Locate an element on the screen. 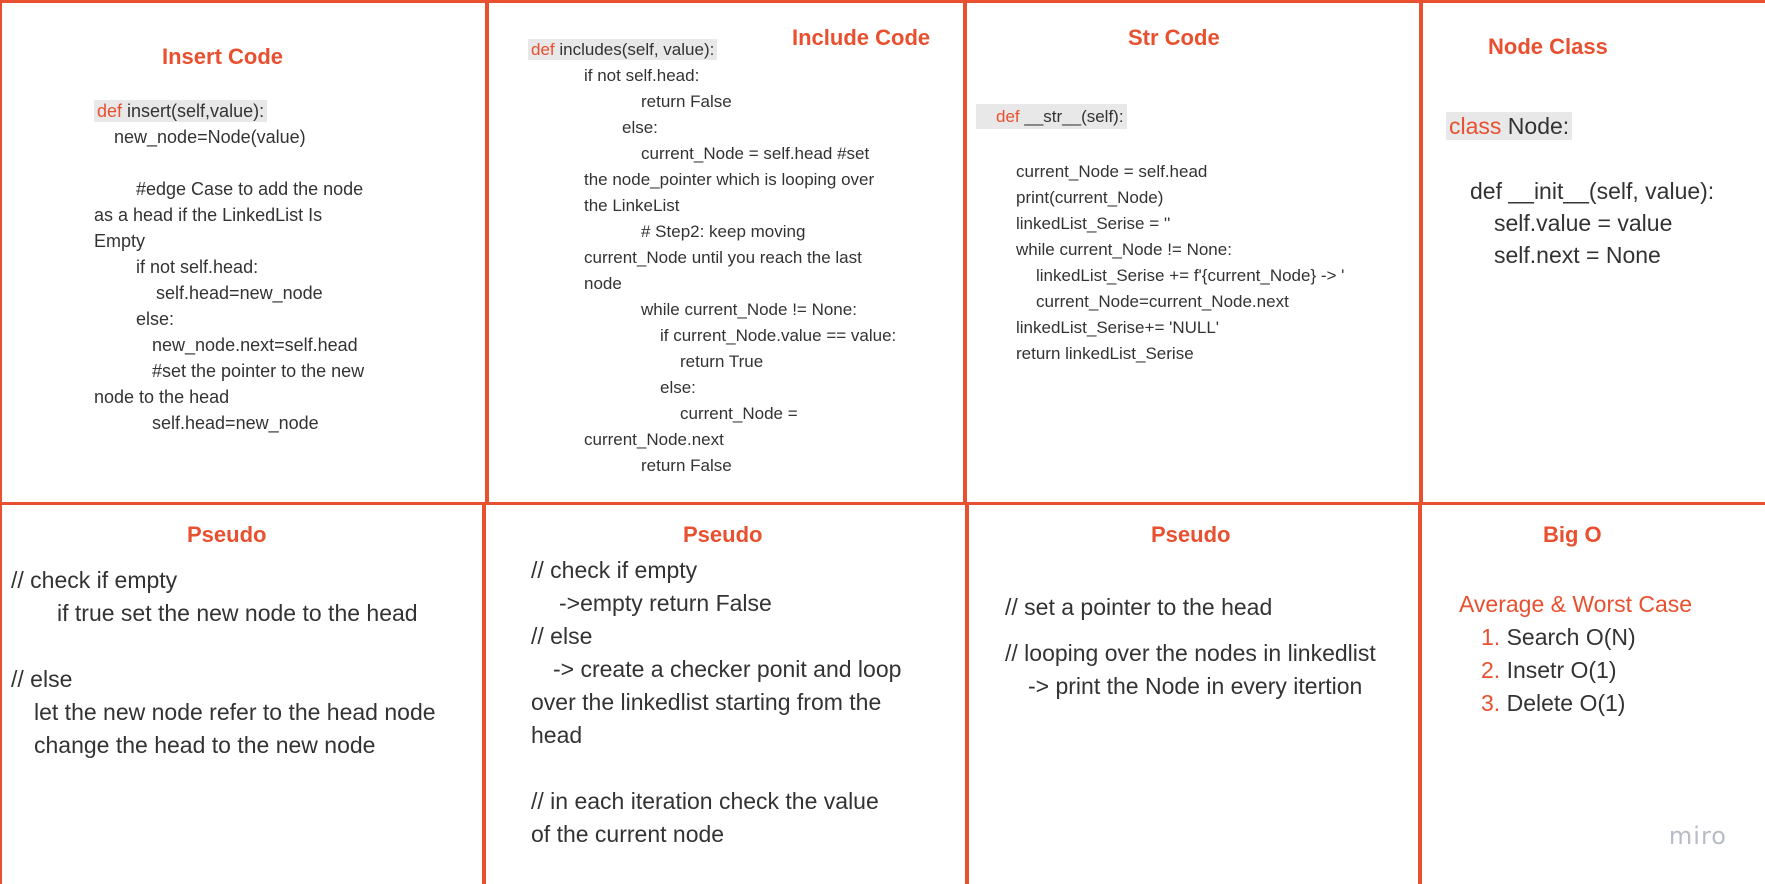  list-number: 3. is located at coordinates (1491, 703).